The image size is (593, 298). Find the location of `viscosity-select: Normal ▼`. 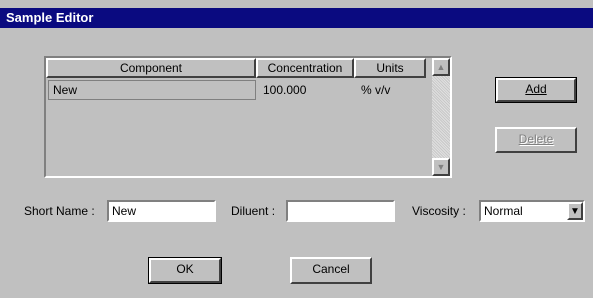

viscosity-select: Normal ▼ is located at coordinates (532, 211).